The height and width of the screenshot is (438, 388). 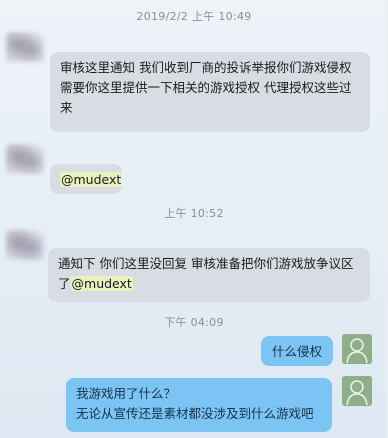 What do you see at coordinates (199, 405) in the screenshot?
I see `message-bubble-outgoing: 我游戏用了什么？ 无论从宣传还是素材都没涉及到什么游戏吧` at bounding box center [199, 405].